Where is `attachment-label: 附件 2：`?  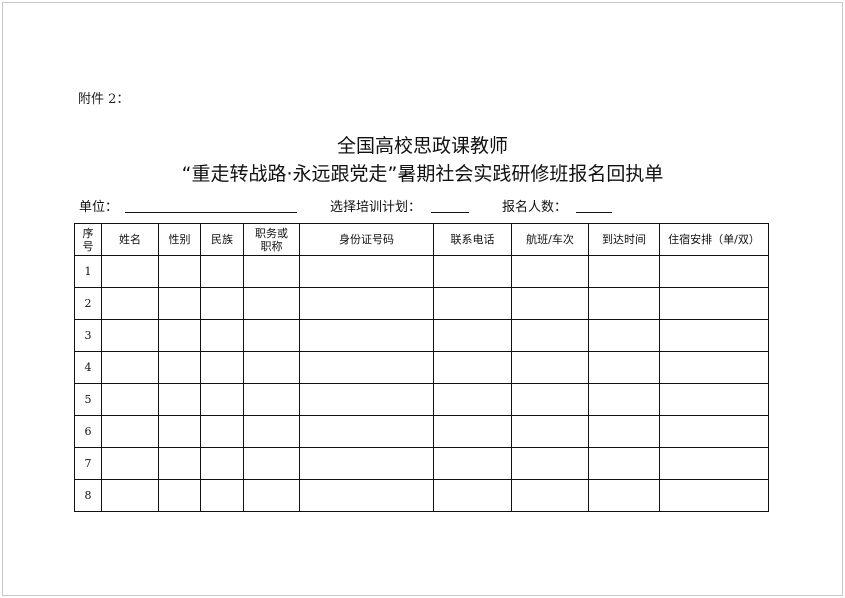
attachment-label: 附件 2： is located at coordinates (104, 99).